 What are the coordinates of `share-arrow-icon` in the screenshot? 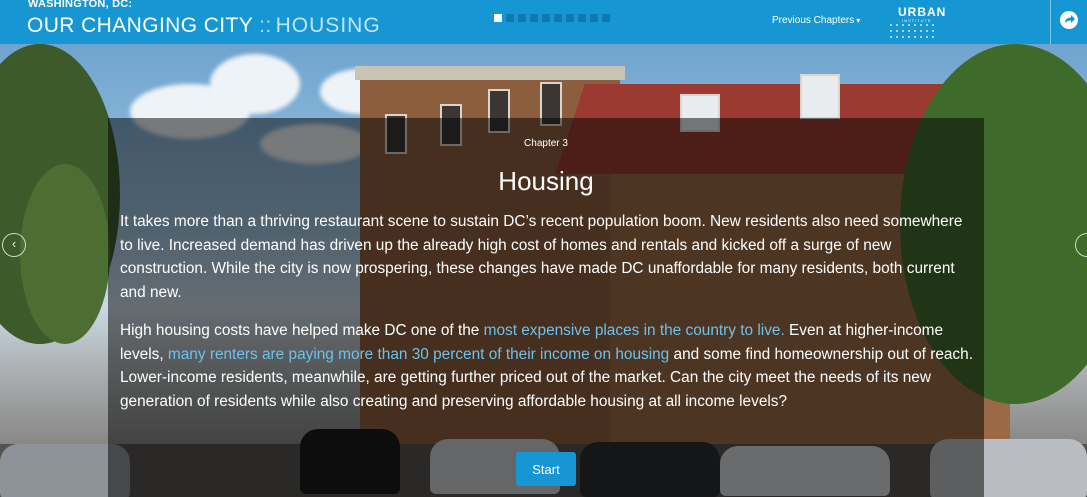 It's located at (1069, 22).